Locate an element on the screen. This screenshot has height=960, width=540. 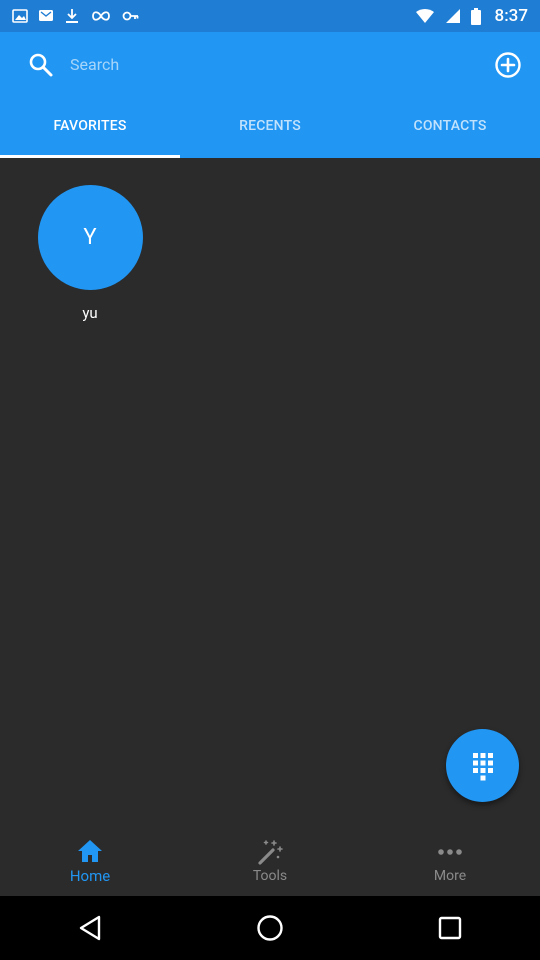
bottom-navigation: Home Tools More is located at coordinates (270, 861).